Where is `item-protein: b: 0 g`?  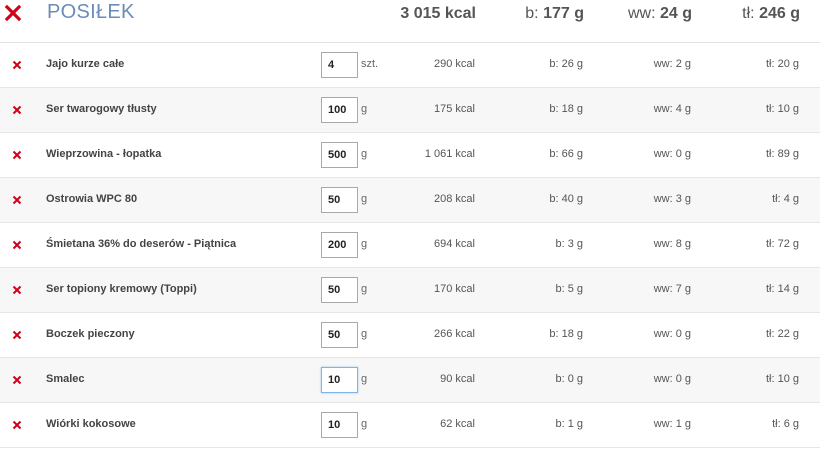
item-protein: b: 0 g is located at coordinates (569, 379).